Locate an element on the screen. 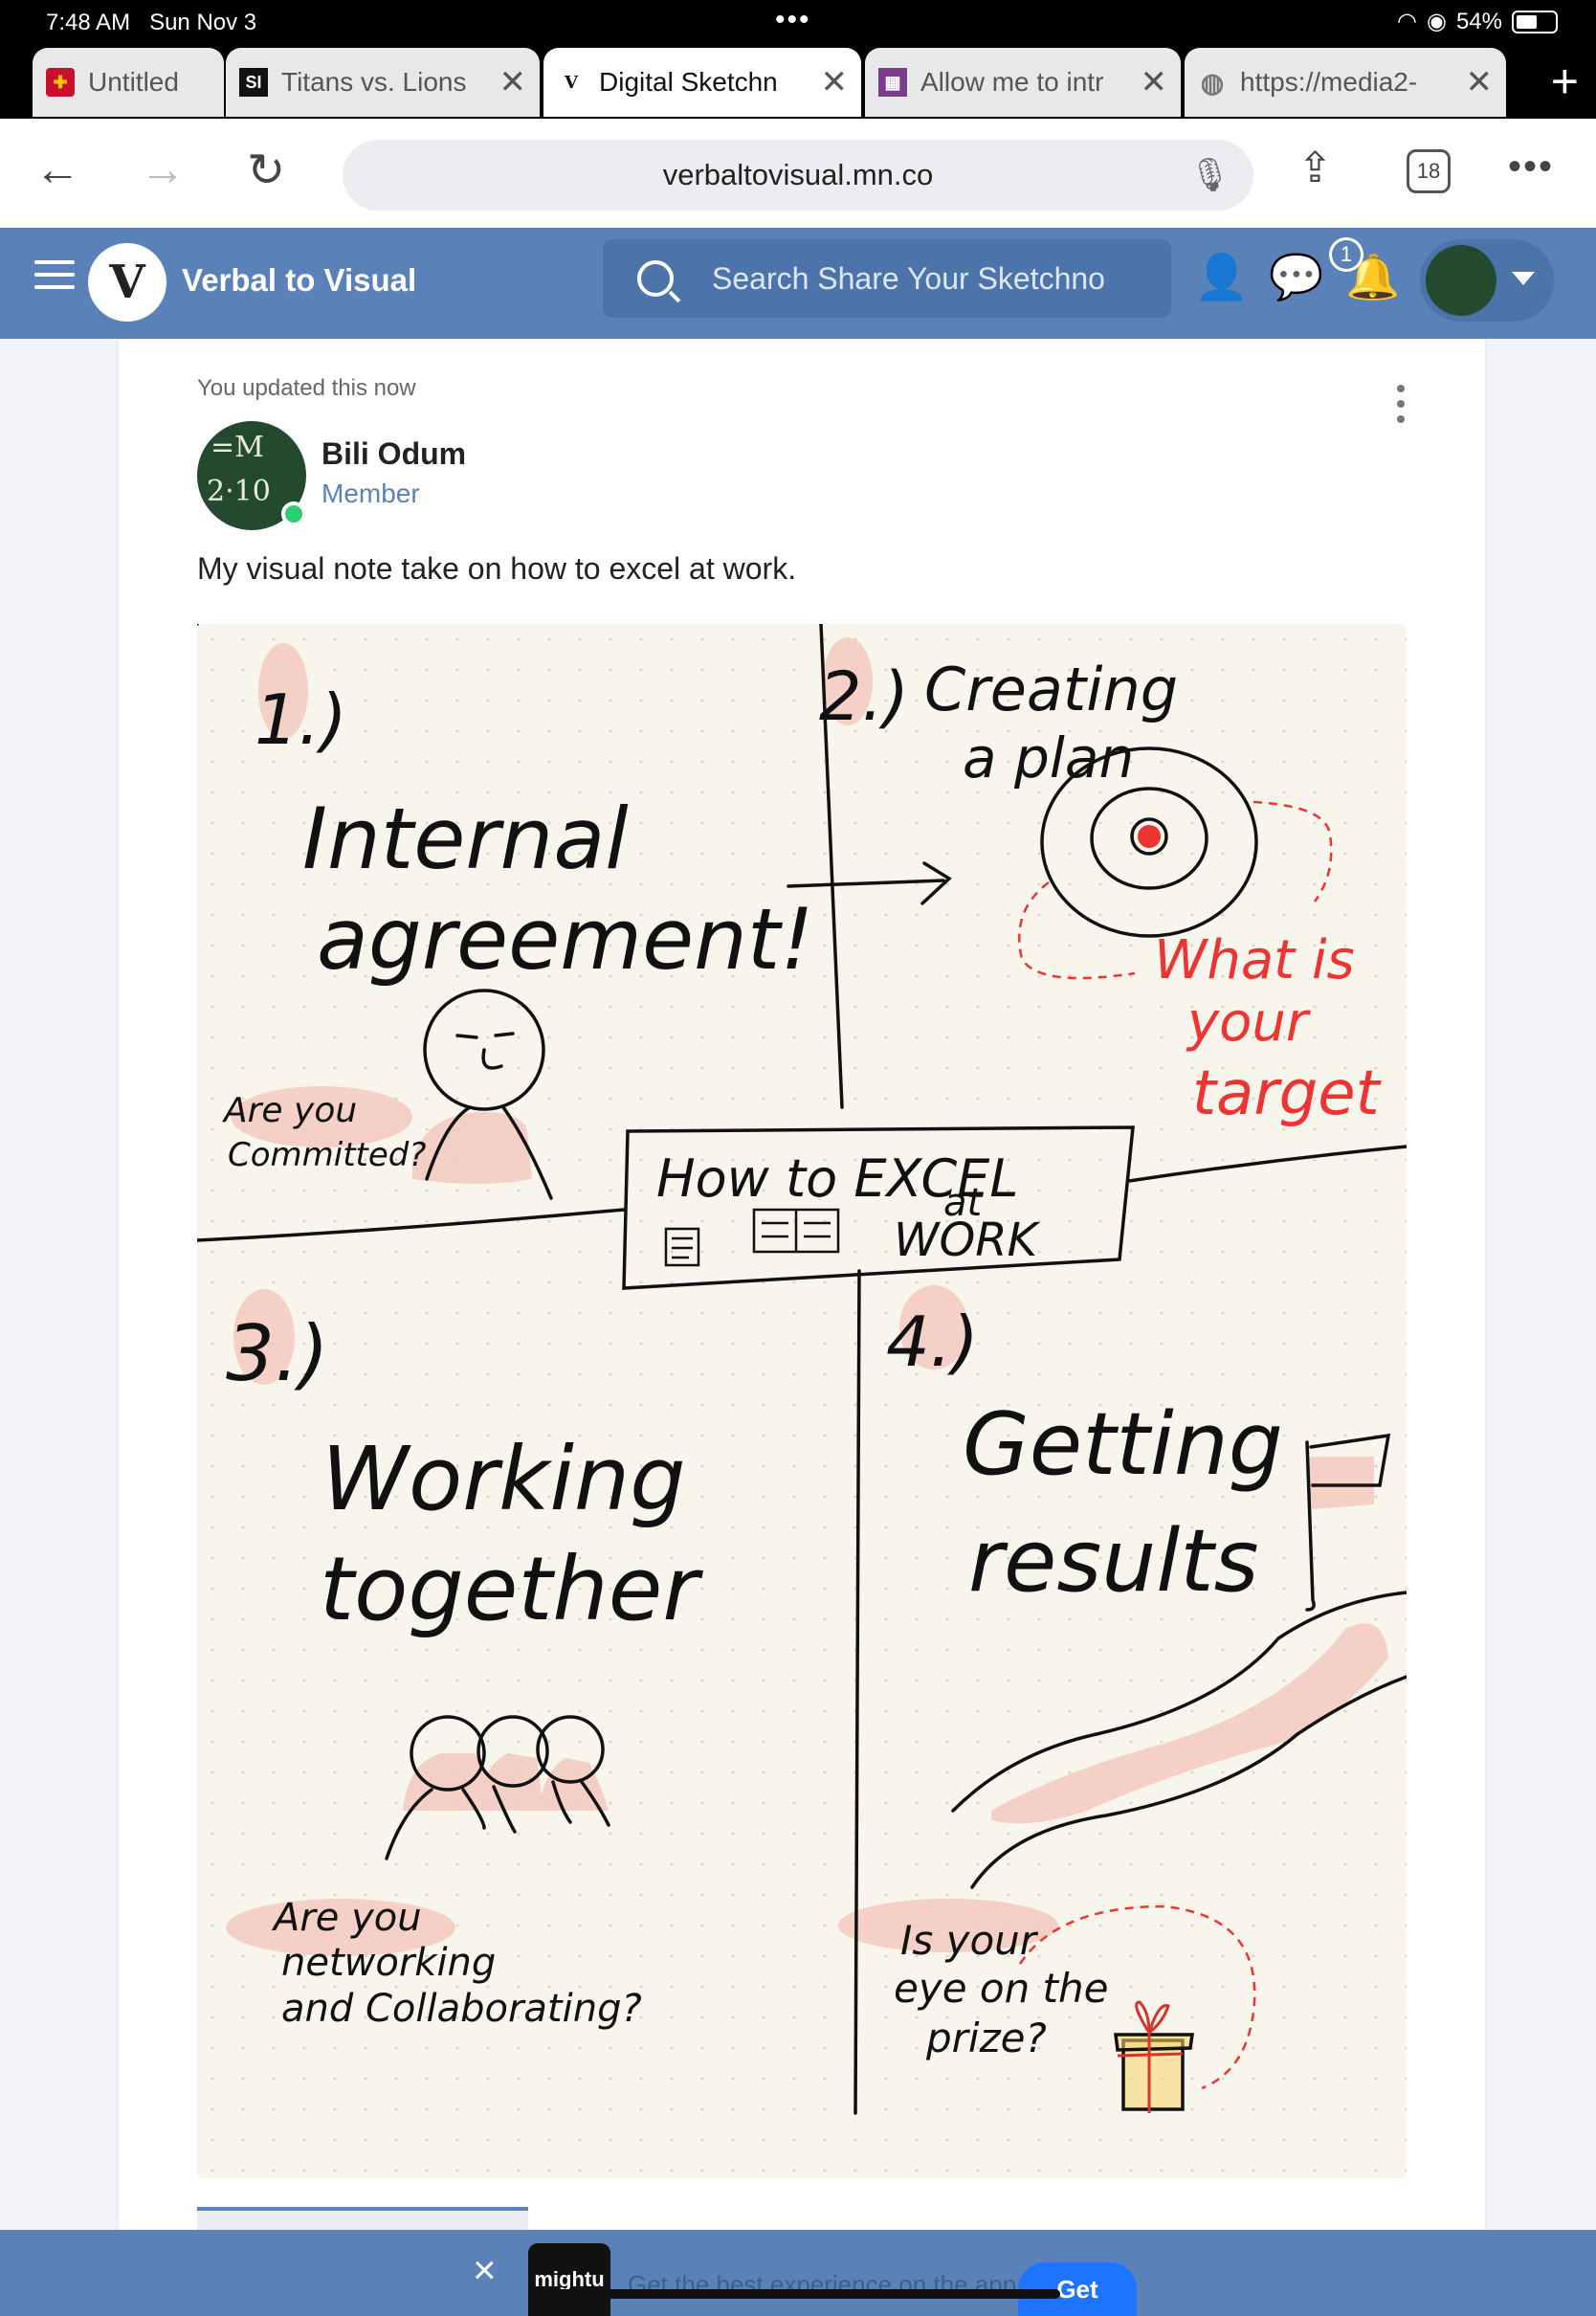 The width and height of the screenshot is (1596, 2316). status-bar: 7:48 AM Sun Nov 3 ••• ◠ ◉ 54% is located at coordinates (798, 23).